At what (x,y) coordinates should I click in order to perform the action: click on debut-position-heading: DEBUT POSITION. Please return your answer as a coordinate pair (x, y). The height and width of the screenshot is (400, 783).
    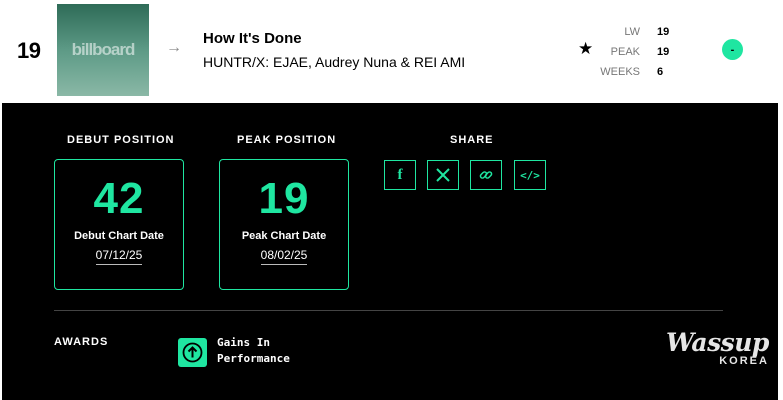
    Looking at the image, I should click on (121, 140).